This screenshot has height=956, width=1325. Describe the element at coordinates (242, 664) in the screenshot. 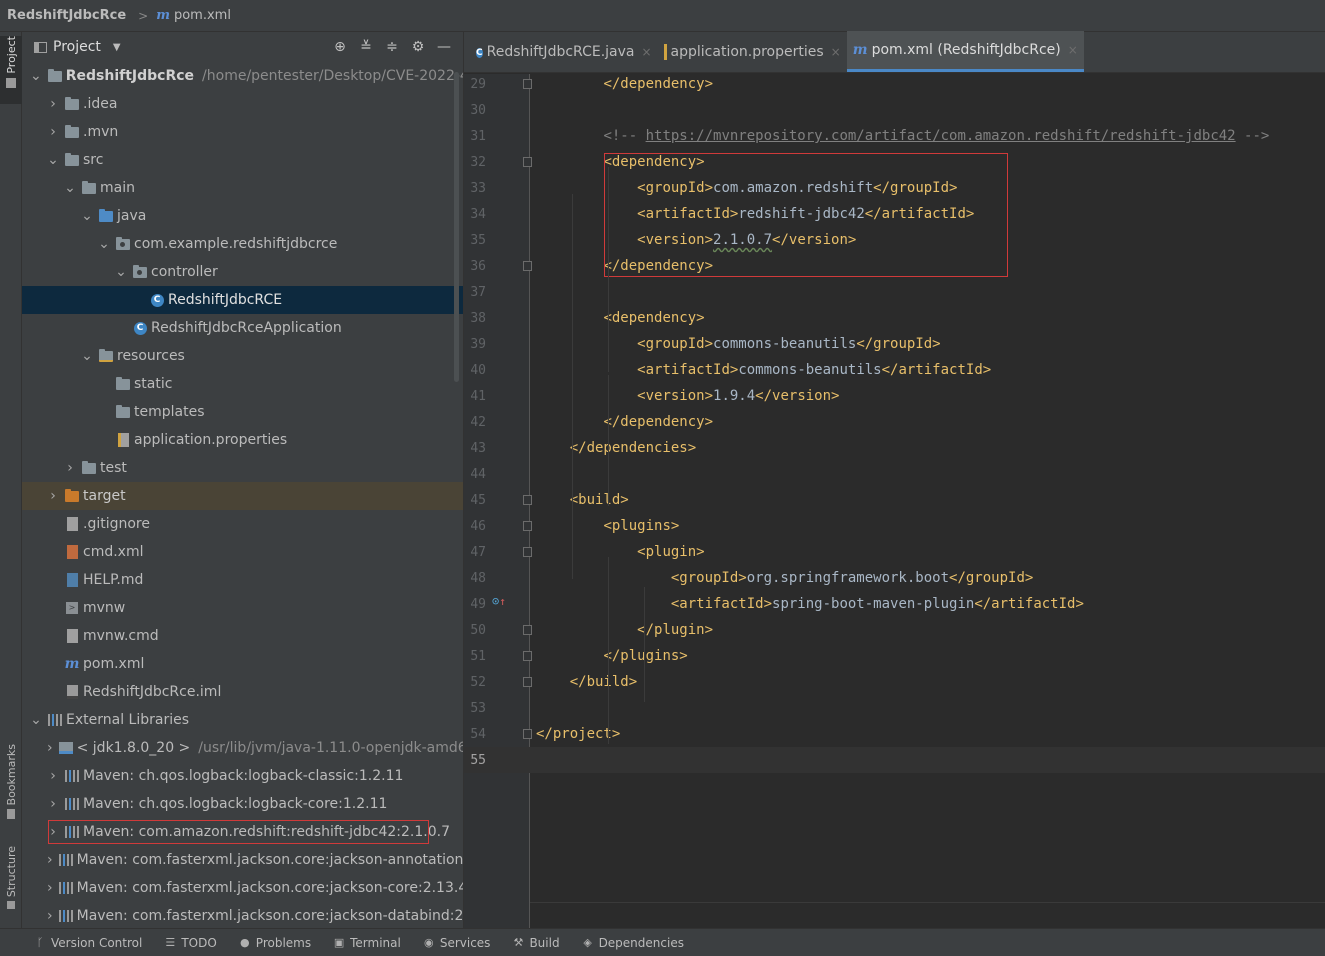

I see `tree-node: m pom.xml` at that location.